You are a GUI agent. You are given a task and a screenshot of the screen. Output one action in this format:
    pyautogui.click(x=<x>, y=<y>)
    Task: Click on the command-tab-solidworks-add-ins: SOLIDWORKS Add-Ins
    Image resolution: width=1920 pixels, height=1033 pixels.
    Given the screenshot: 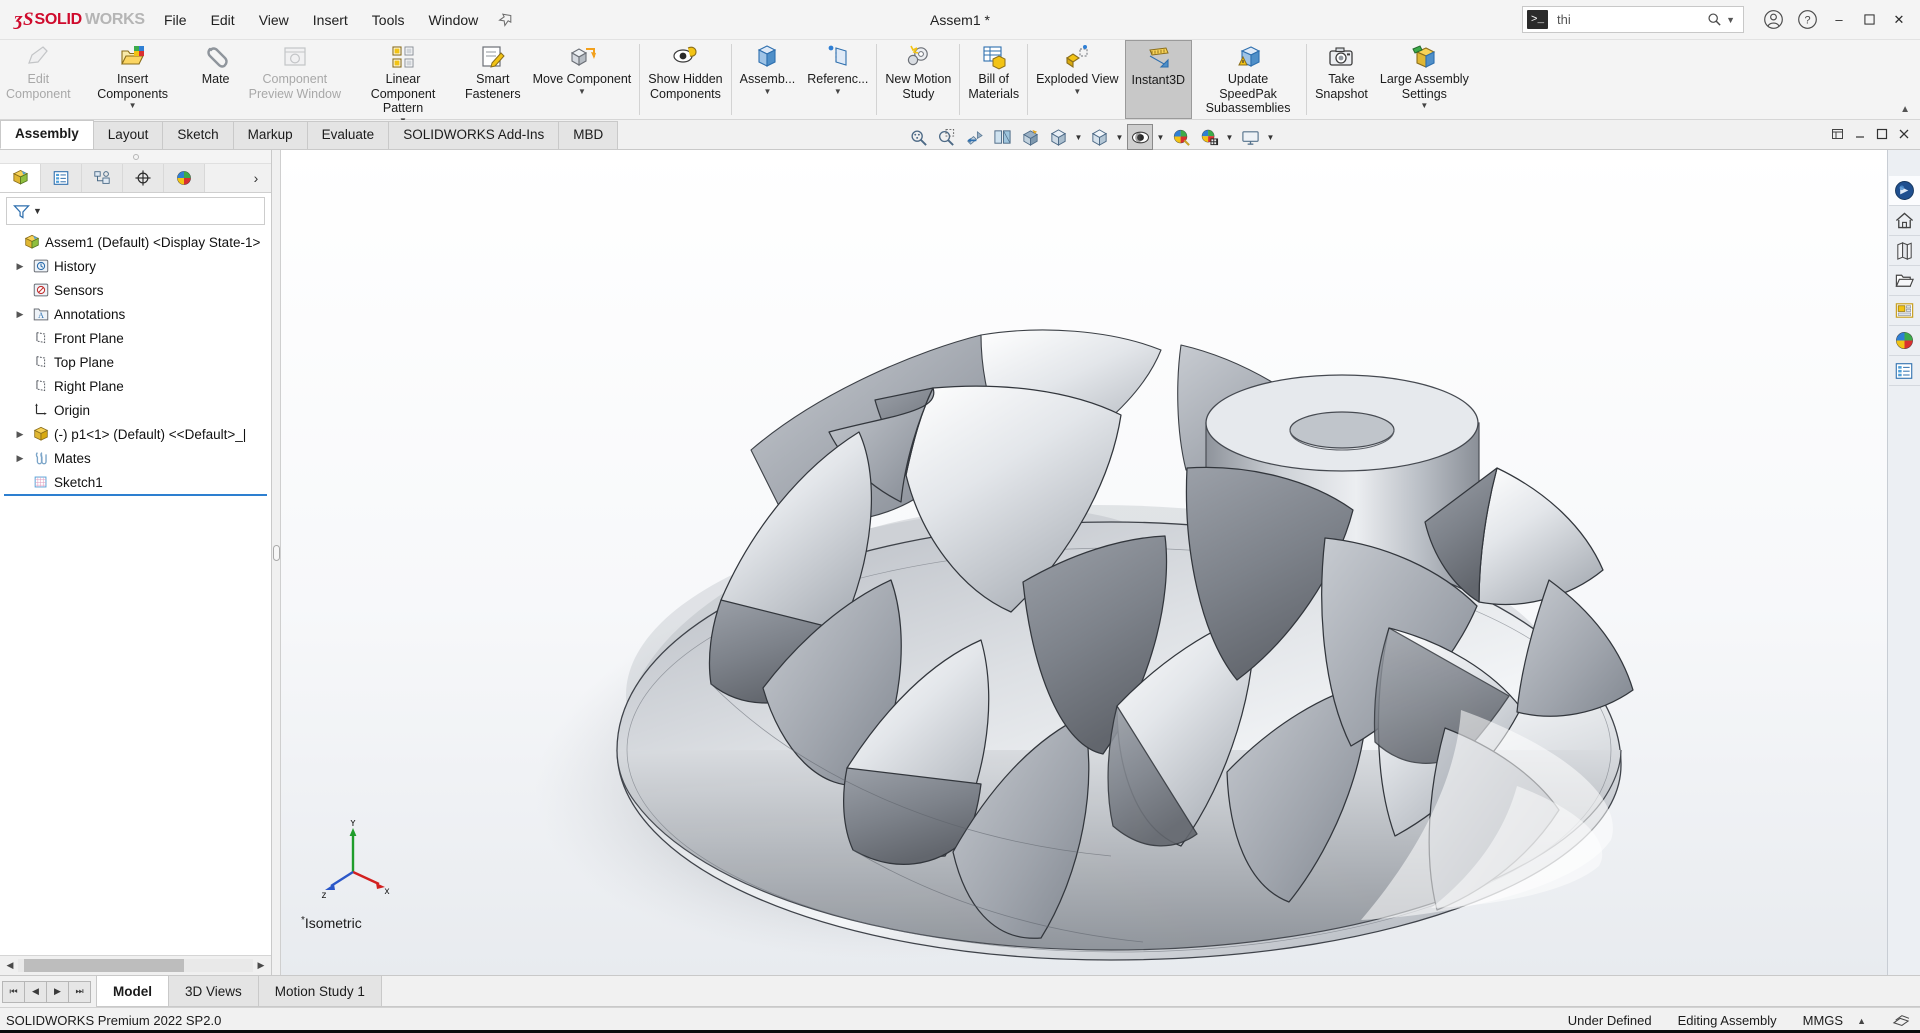 What is the action you would take?
    pyautogui.click(x=474, y=135)
    